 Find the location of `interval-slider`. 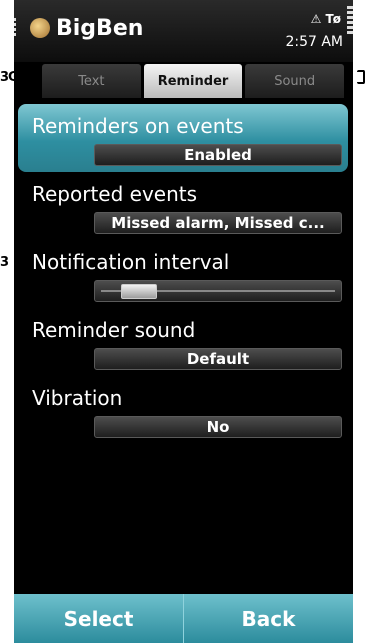

interval-slider is located at coordinates (218, 291).